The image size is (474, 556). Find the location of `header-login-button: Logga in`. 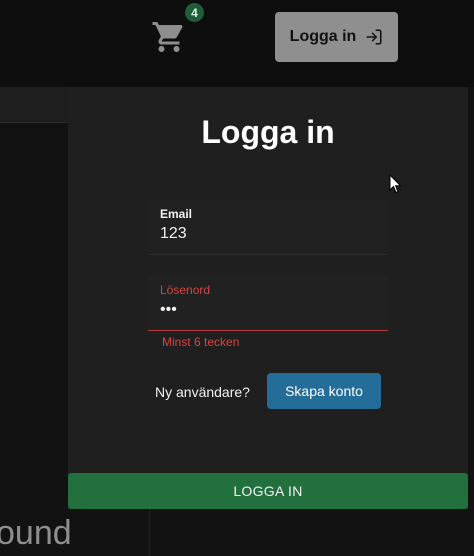

header-login-button: Logga in is located at coordinates (336, 37).